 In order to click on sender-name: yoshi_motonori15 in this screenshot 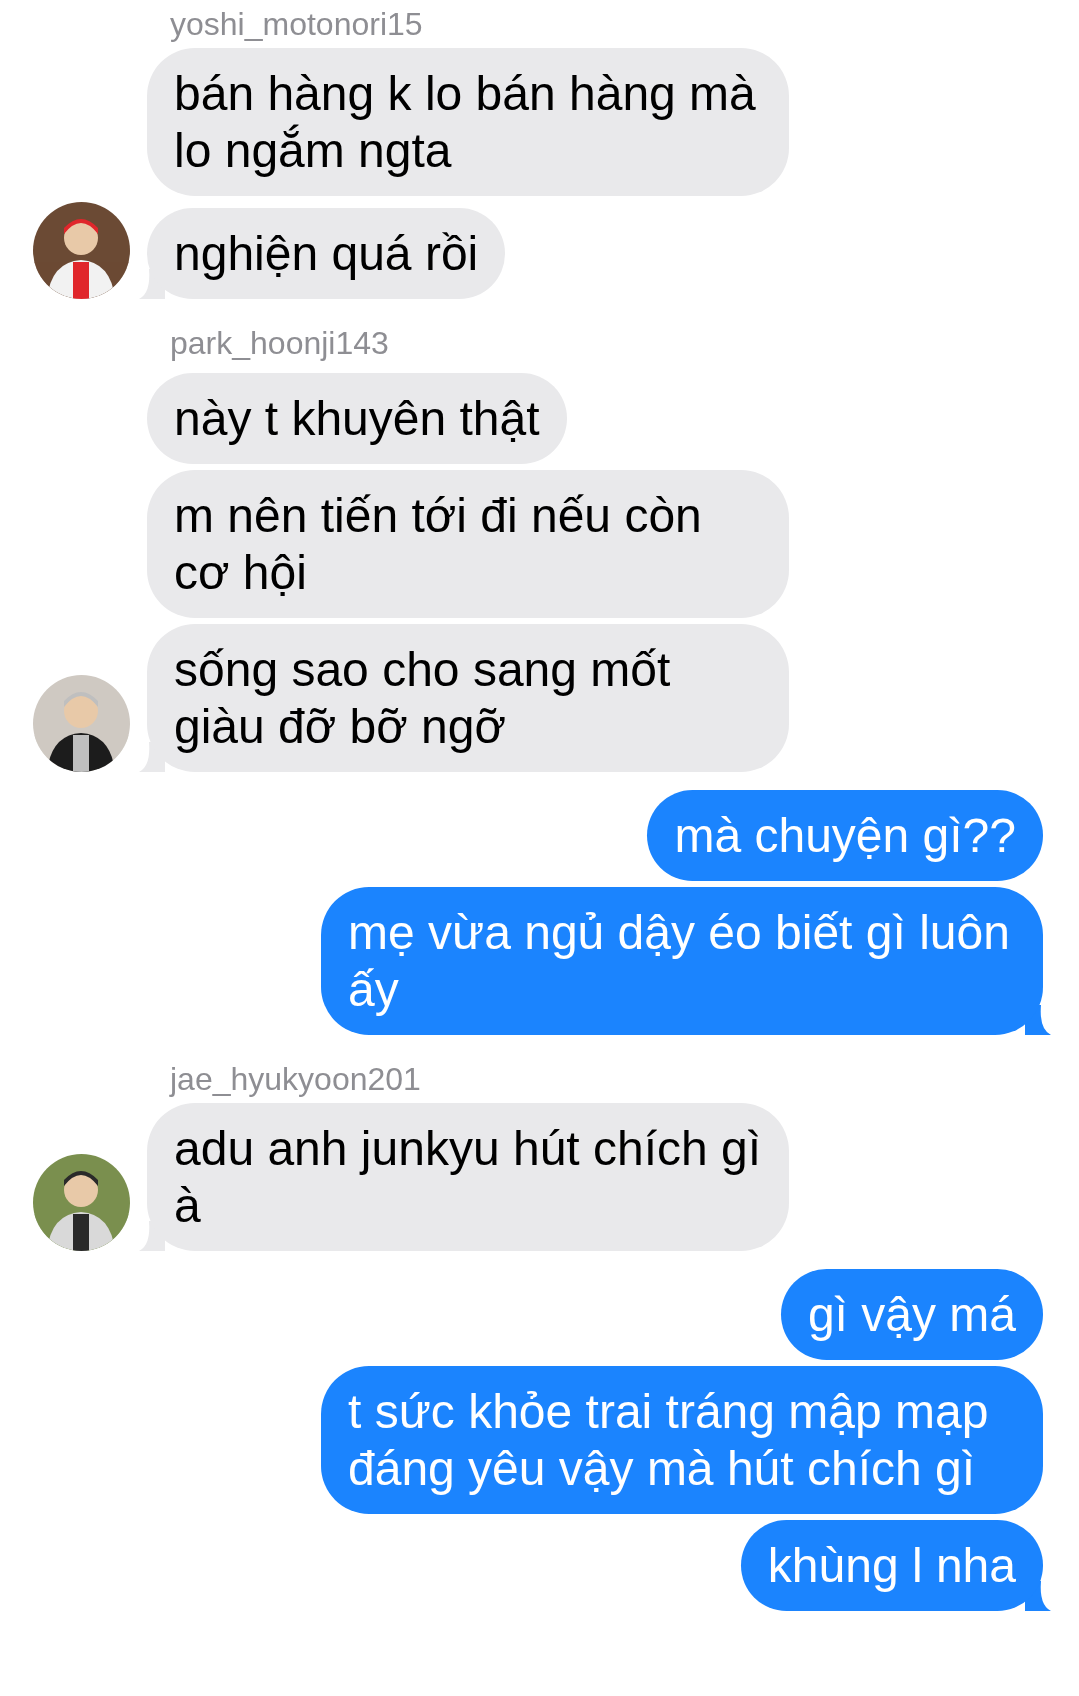, I will do `click(296, 24)`.